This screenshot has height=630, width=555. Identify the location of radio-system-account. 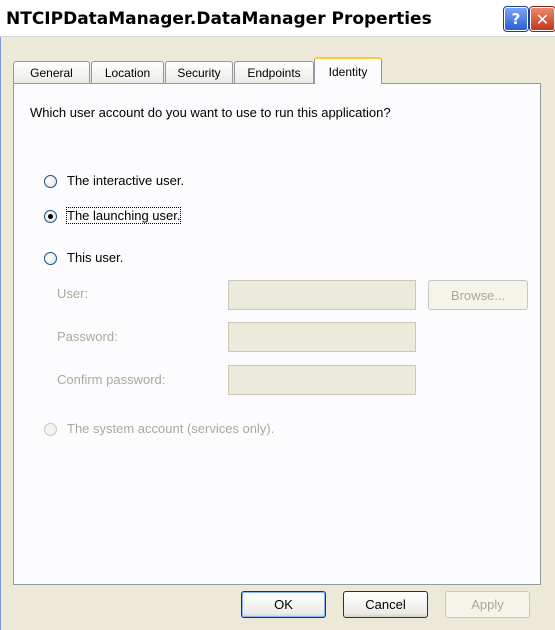
(50, 429).